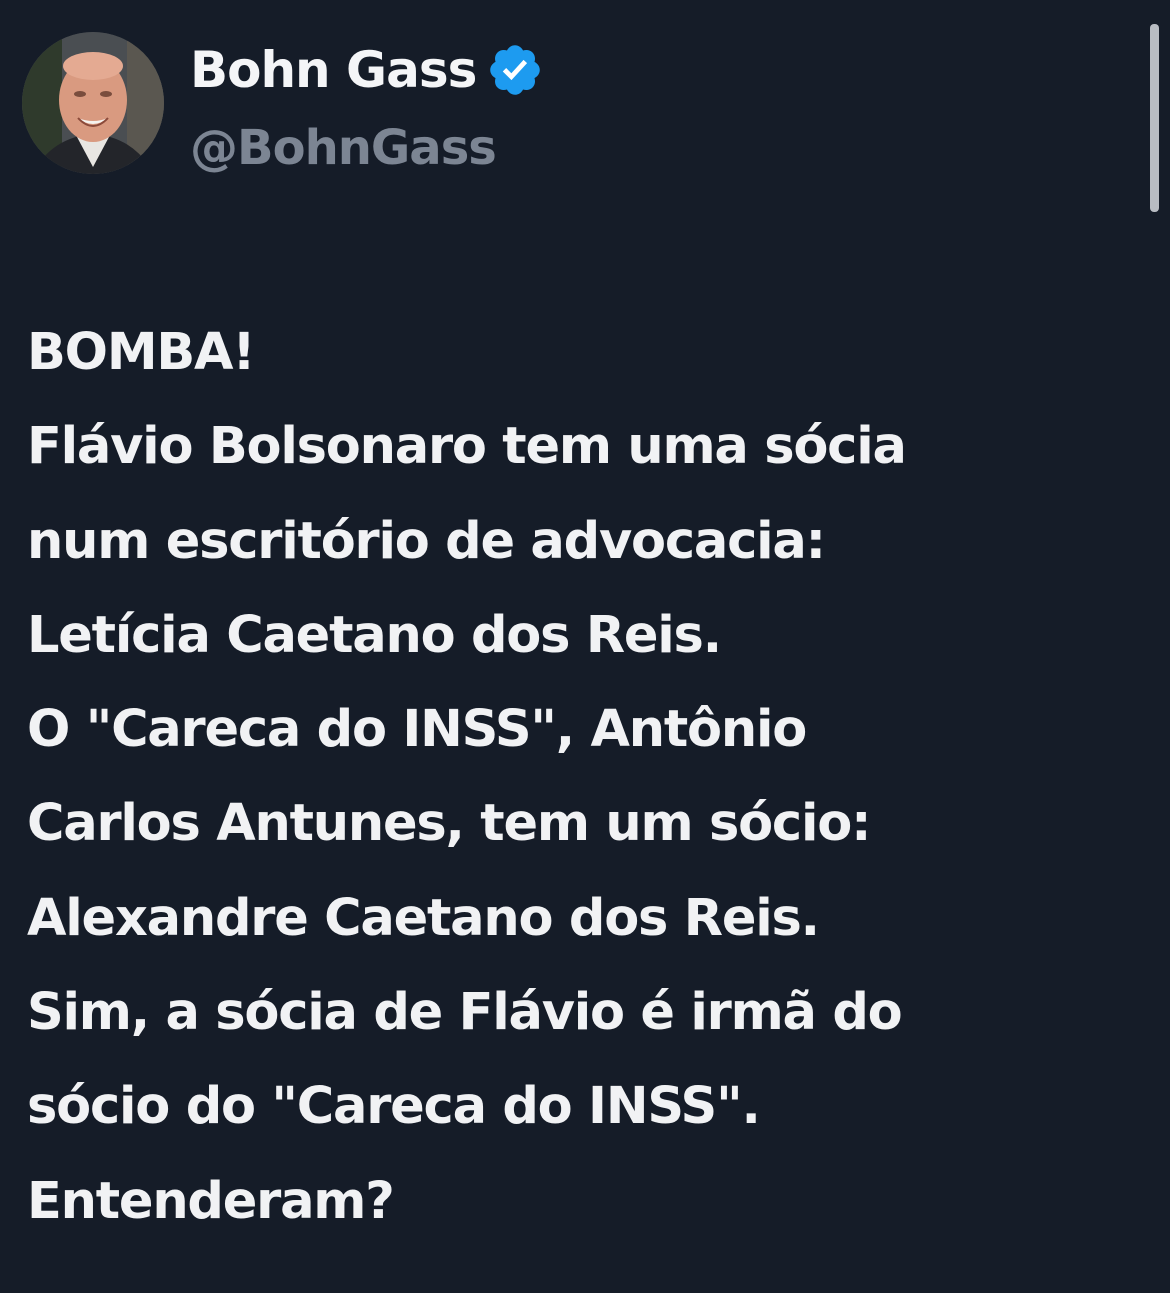  I want to click on tweet-text-line: num escritório de advocacia:, so click(426, 541).